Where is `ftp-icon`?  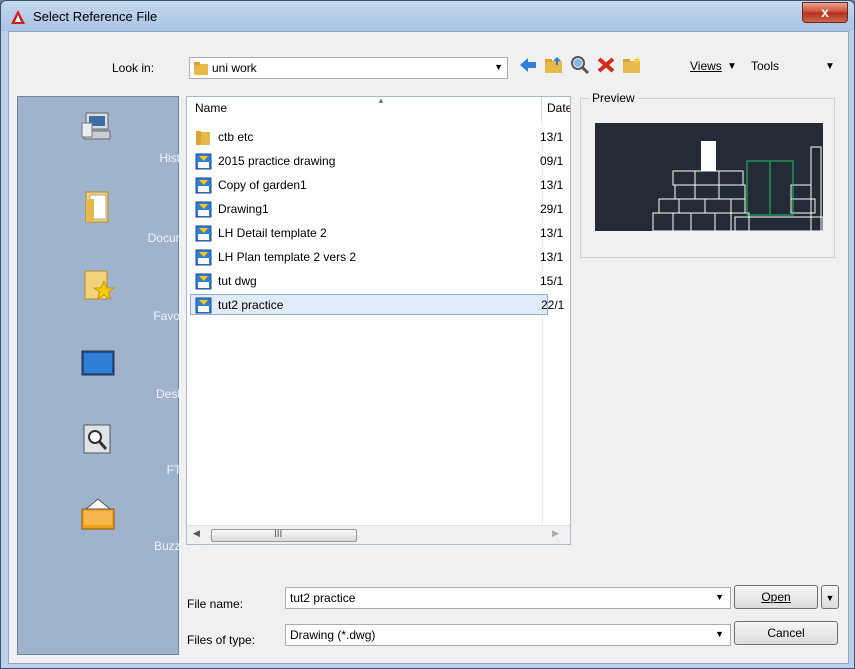
ftp-icon is located at coordinates (97, 439).